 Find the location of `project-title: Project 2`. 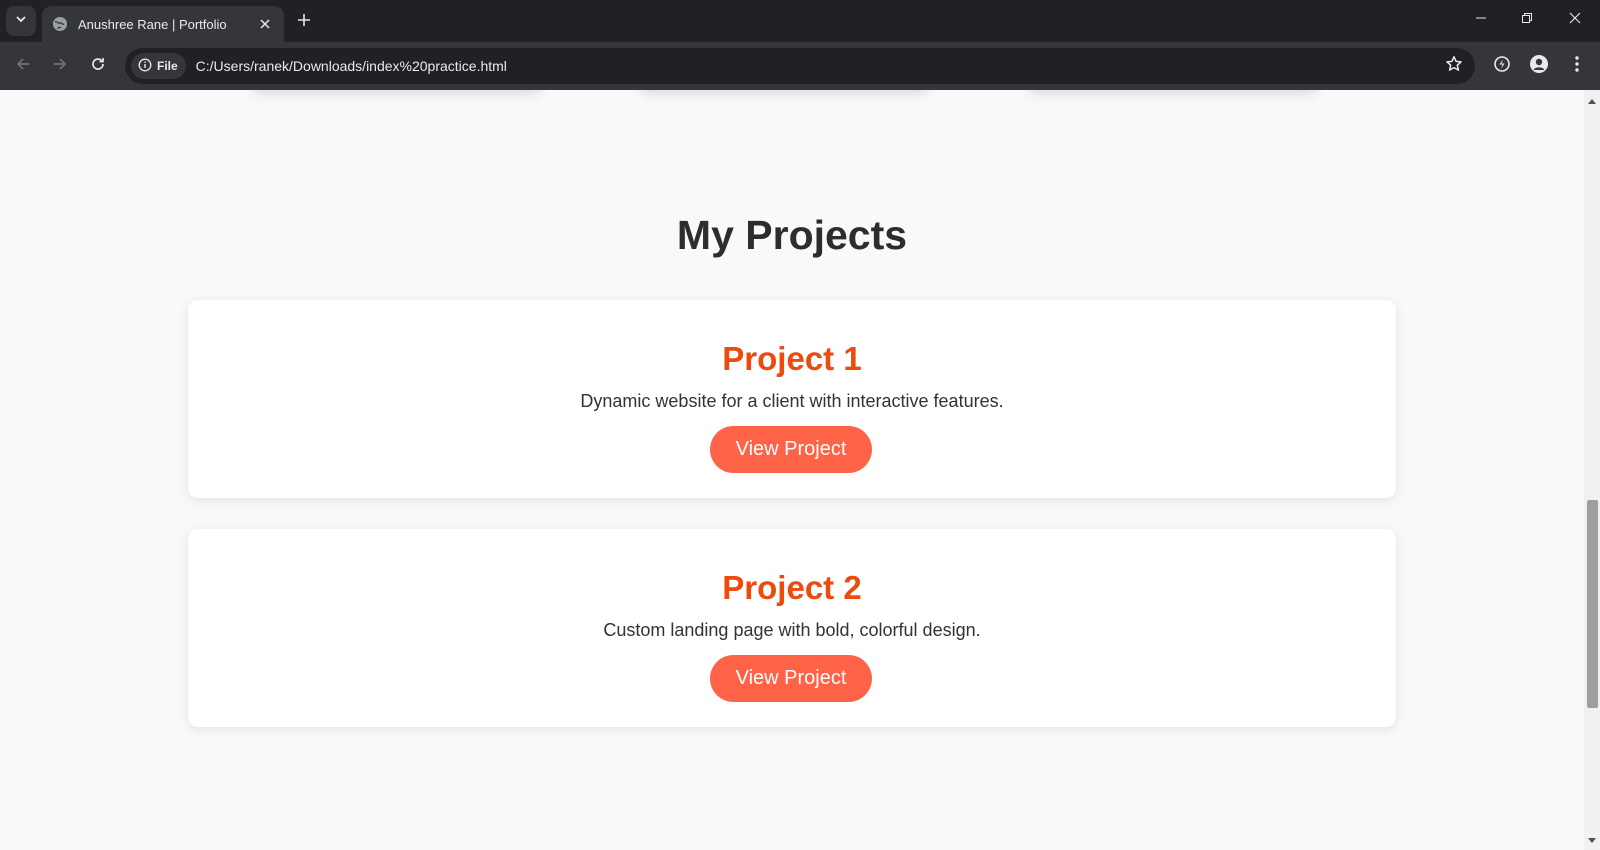

project-title: Project 2 is located at coordinates (792, 587).